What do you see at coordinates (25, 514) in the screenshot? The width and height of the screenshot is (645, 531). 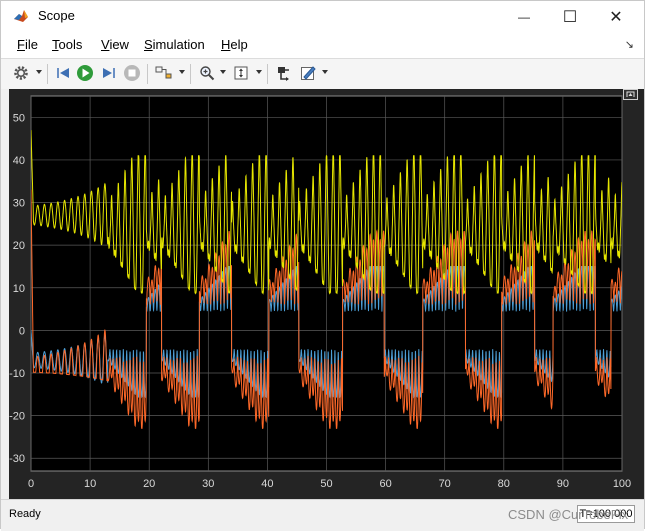 I see `status-text: Ready` at bounding box center [25, 514].